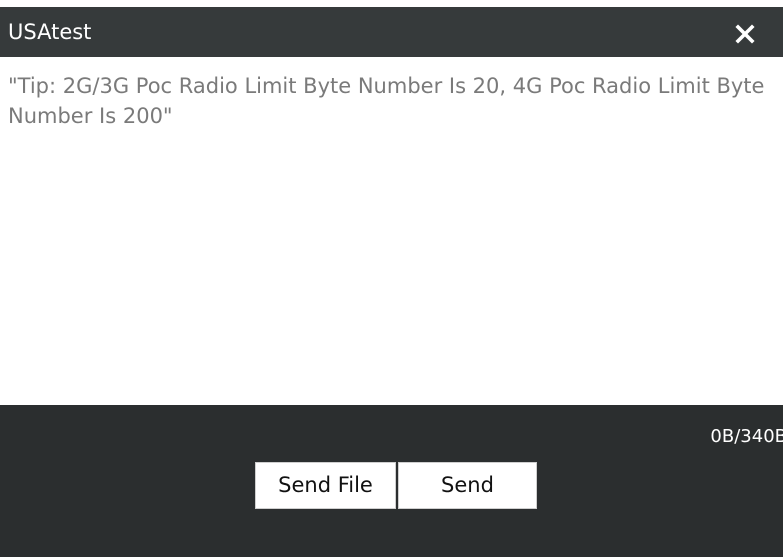 This screenshot has height=557, width=783. Describe the element at coordinates (746, 436) in the screenshot. I see `byte-counter: 0B/340B` at that location.